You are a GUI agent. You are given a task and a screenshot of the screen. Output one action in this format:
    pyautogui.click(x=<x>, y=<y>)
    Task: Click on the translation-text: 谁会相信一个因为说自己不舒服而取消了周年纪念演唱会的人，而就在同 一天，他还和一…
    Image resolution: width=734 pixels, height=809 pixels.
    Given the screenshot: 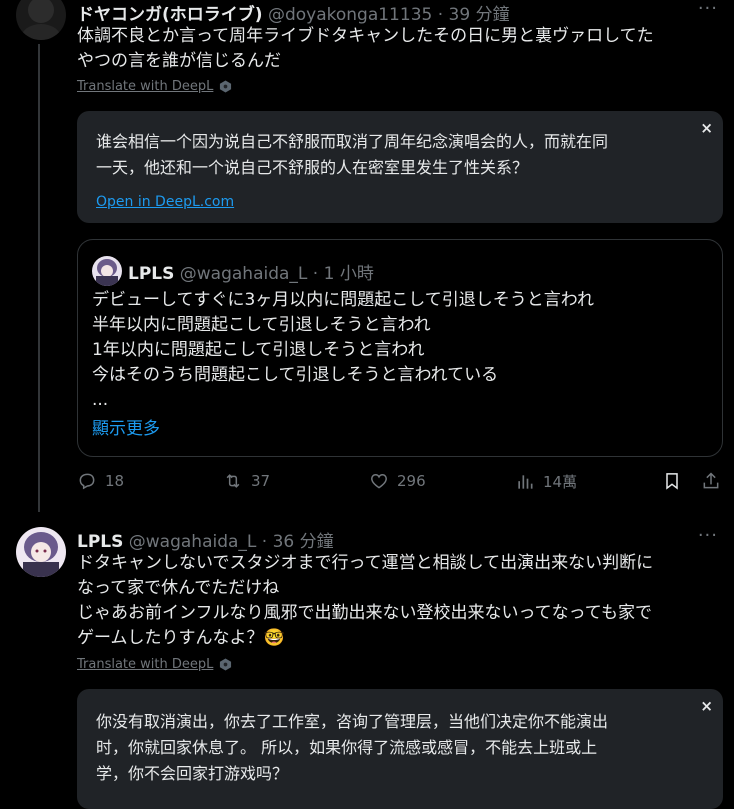 What is the action you would take?
    pyautogui.click(x=402, y=155)
    